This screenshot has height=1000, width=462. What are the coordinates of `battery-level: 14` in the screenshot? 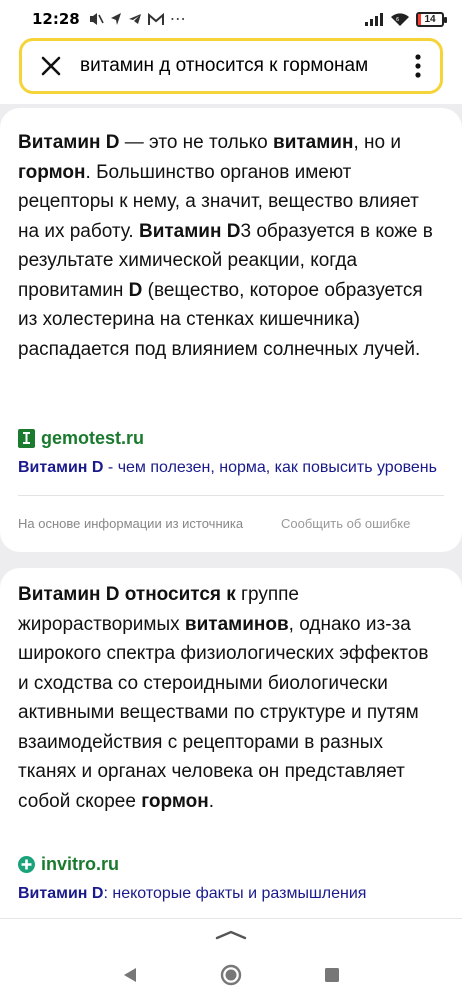 It's located at (430, 19).